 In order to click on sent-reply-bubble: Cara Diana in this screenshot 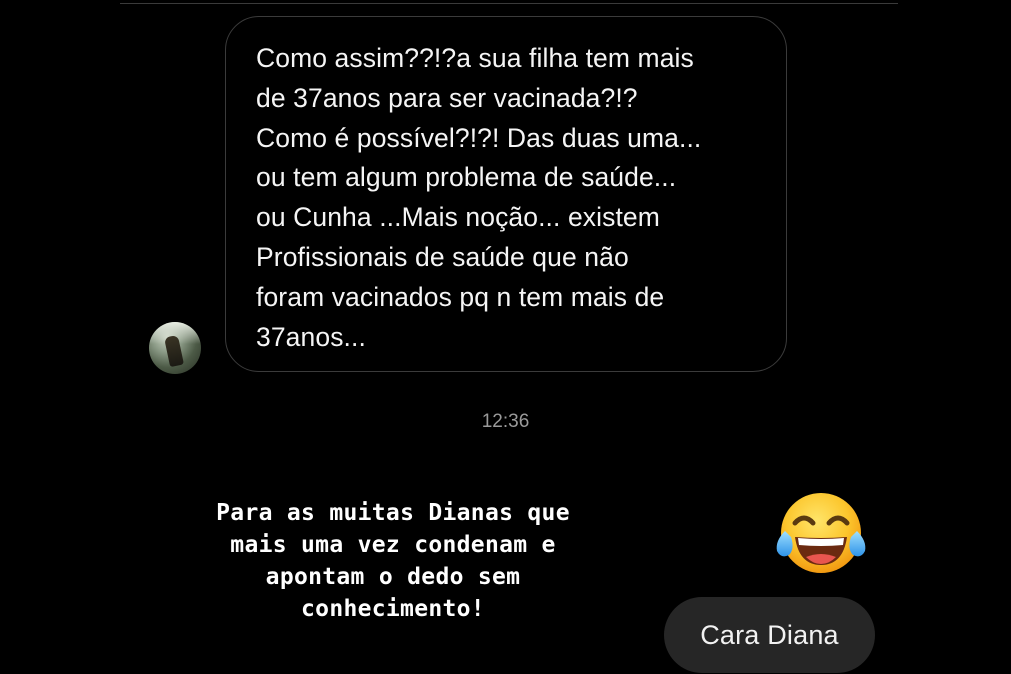, I will do `click(769, 635)`.